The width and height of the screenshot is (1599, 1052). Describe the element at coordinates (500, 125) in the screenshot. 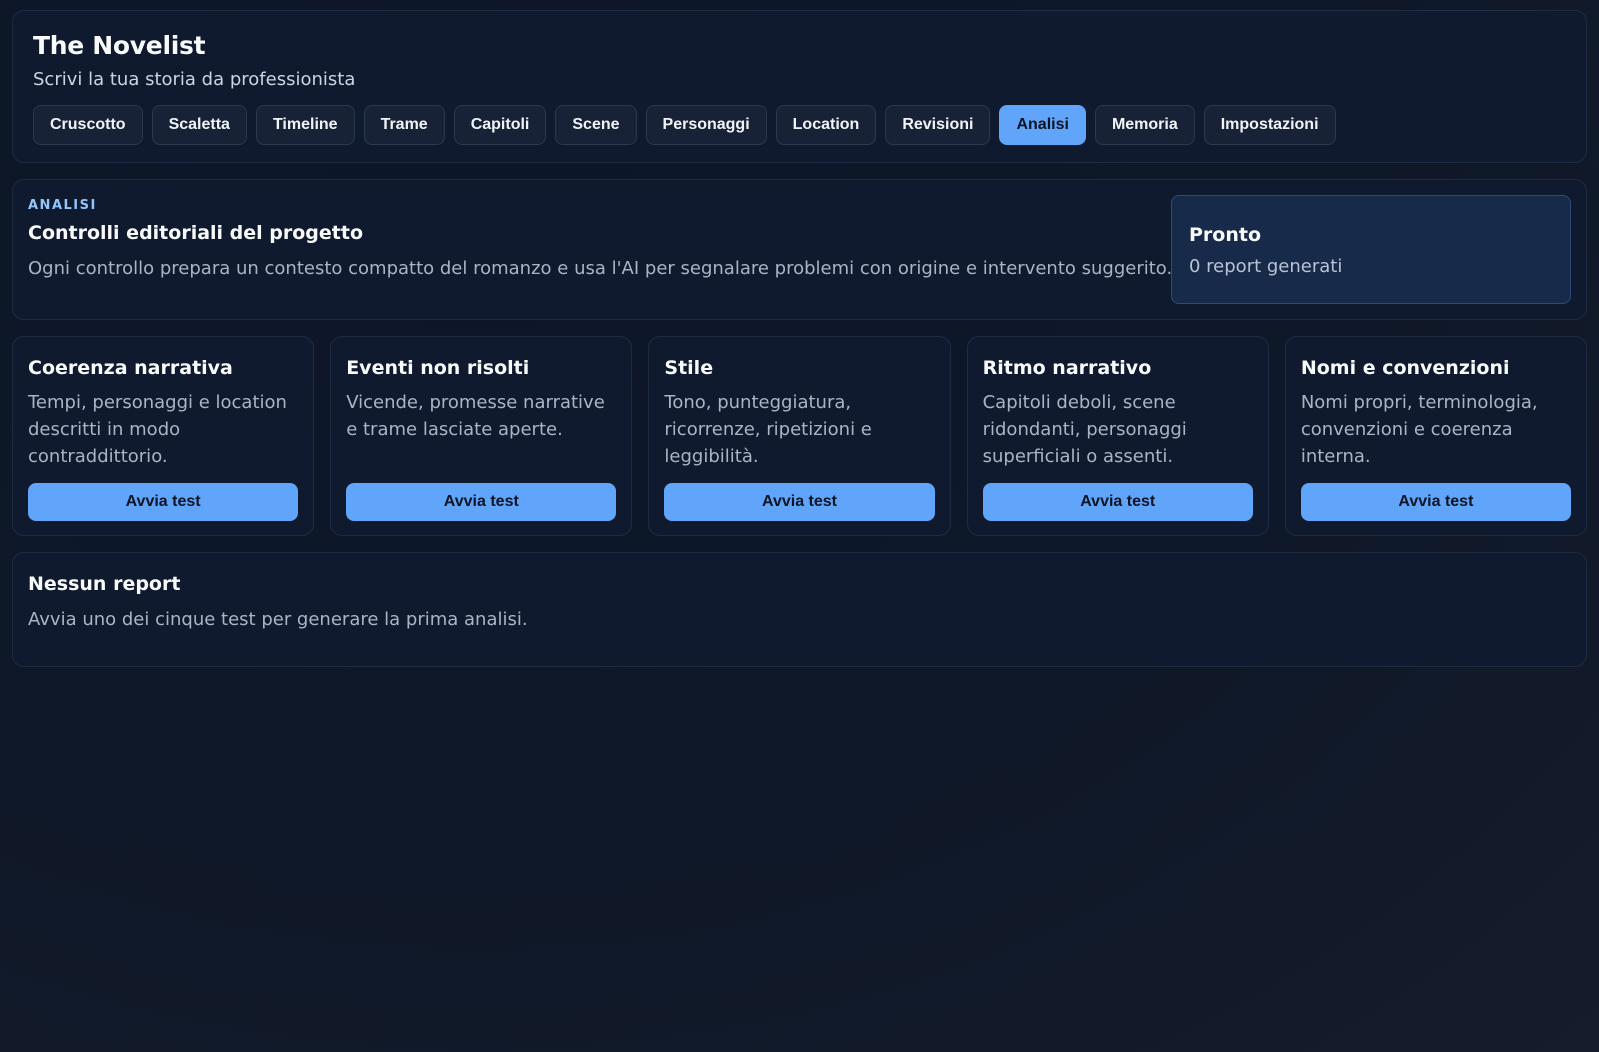

I see `tab-capitoli: Capitoli` at that location.